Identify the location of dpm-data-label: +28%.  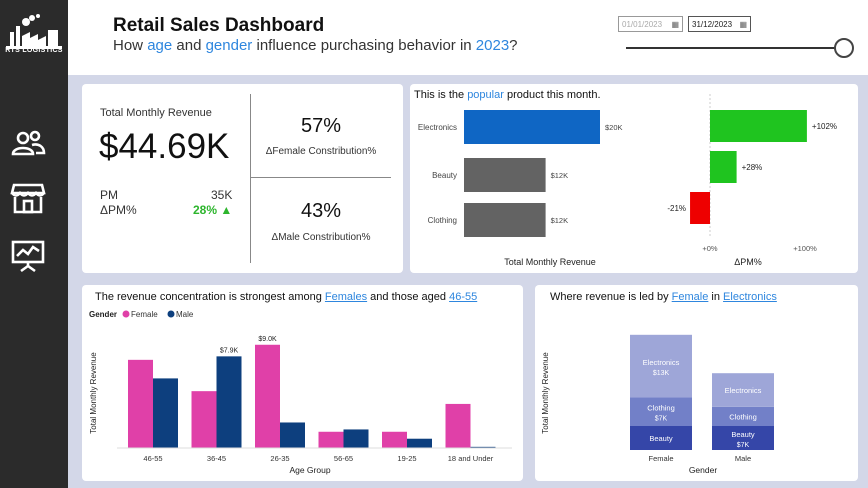
(752, 167).